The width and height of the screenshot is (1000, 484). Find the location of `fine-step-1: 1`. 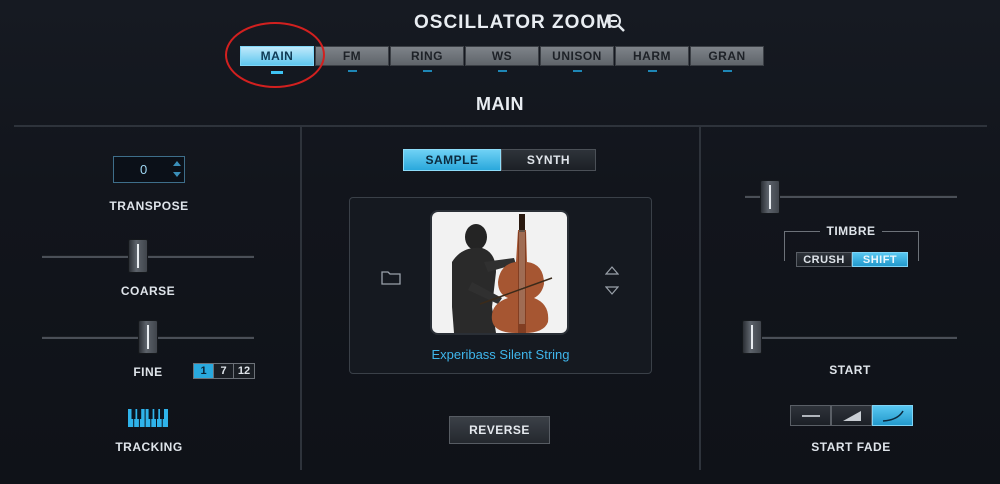

fine-step-1: 1 is located at coordinates (204, 371).